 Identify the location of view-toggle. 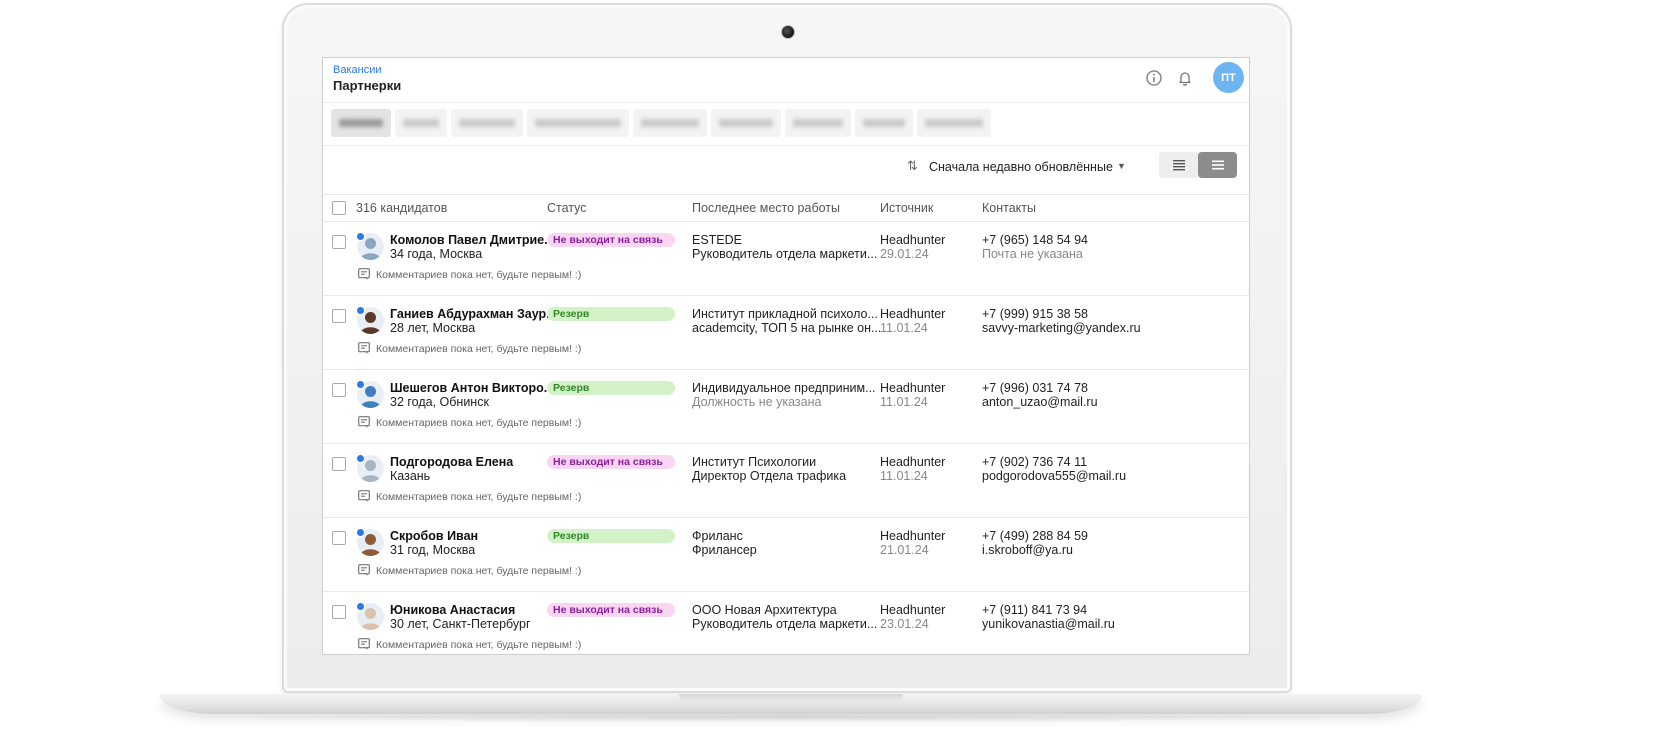
(1198, 165).